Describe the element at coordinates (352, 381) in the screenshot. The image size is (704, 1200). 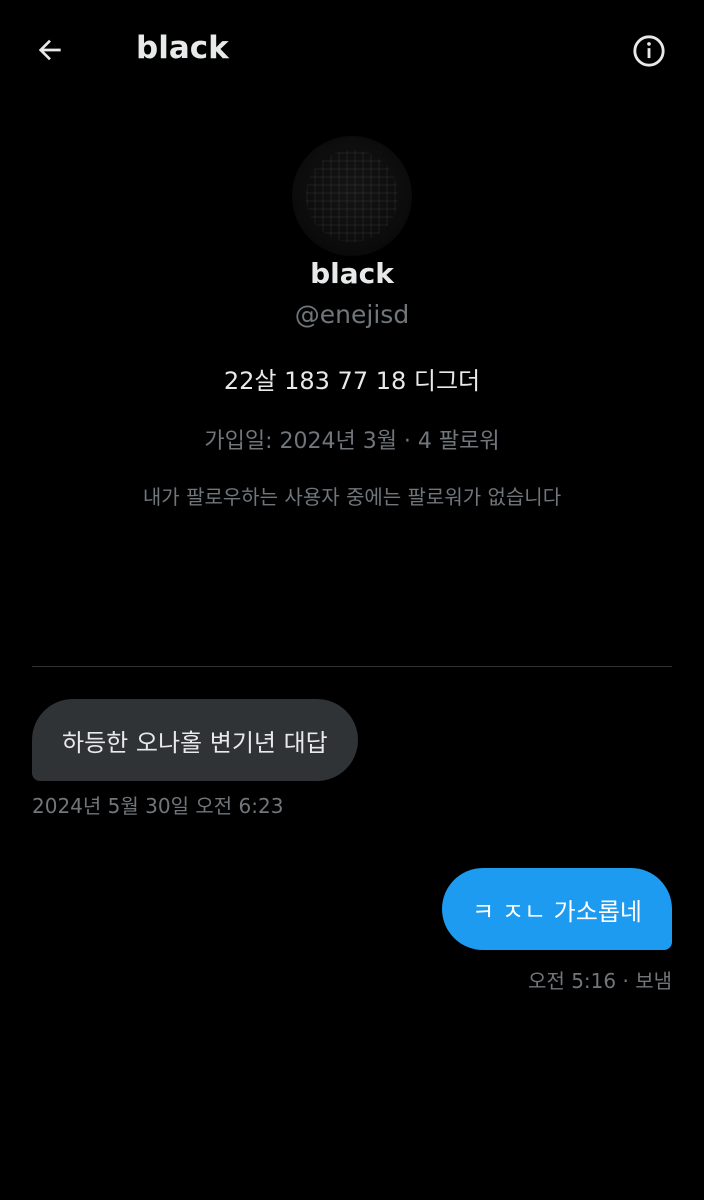
I see `profile-bio: 22살 183 77 18 디그더` at that location.